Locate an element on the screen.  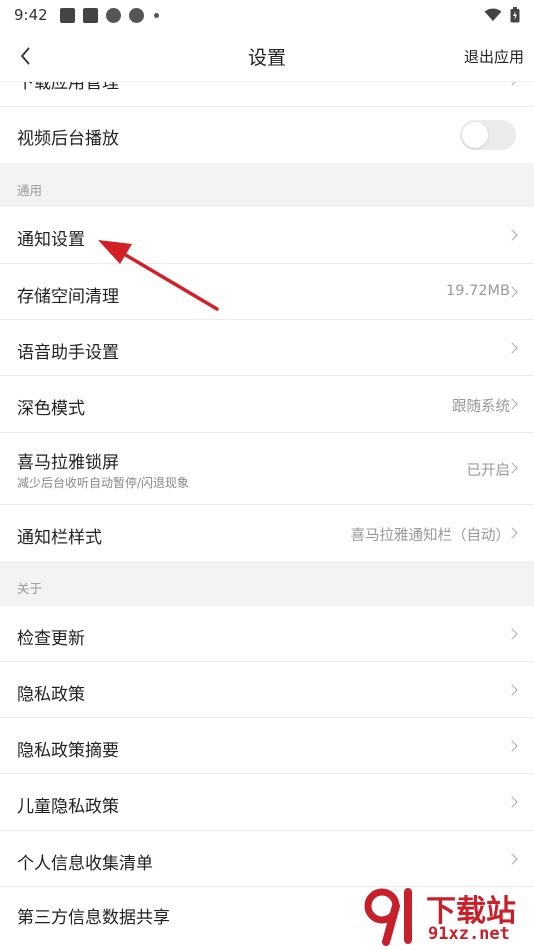
settings-item-storage-clean: 存储空间清理 19.72MB is located at coordinates (267, 292).